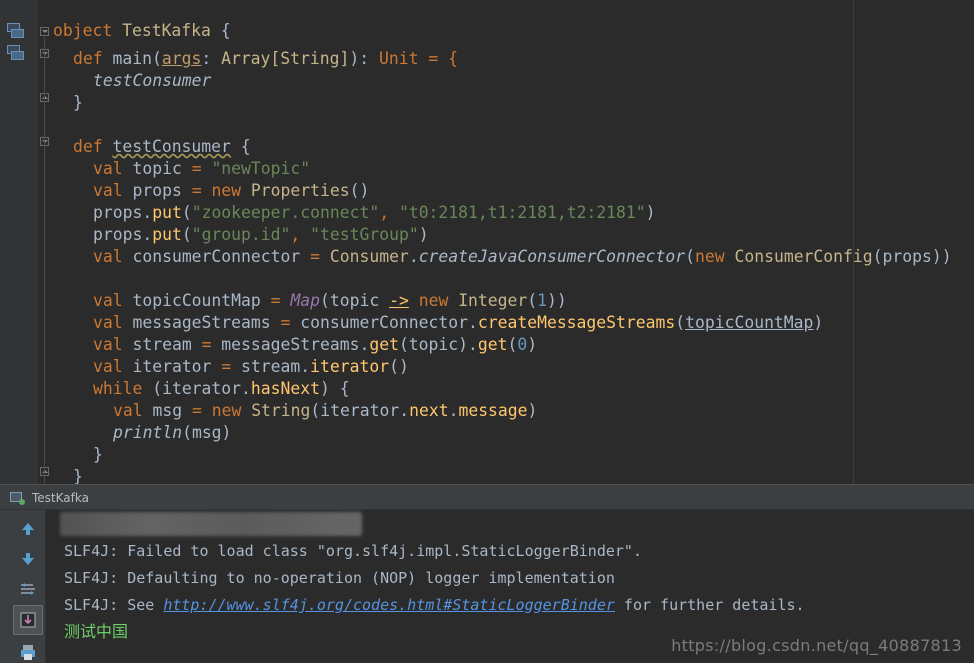  What do you see at coordinates (360, 410) in the screenshot?
I see `identifier: (iterator.` at bounding box center [360, 410].